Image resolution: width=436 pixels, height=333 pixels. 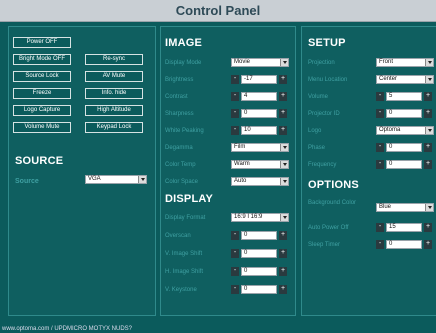 What do you see at coordinates (114, 76) in the screenshot?
I see `av-mute-button: AV Mute` at bounding box center [114, 76].